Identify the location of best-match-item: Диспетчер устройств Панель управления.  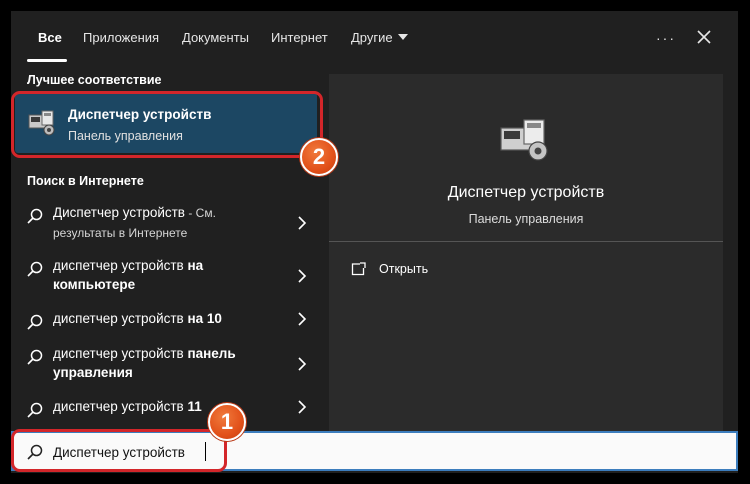
(166, 123).